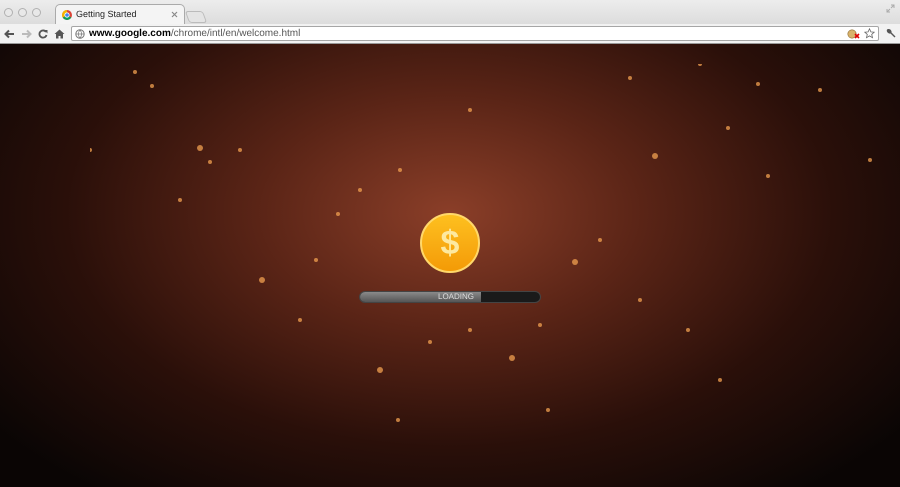  Describe the element at coordinates (107, 14) in the screenshot. I see `tab-title: Getting Started` at that location.